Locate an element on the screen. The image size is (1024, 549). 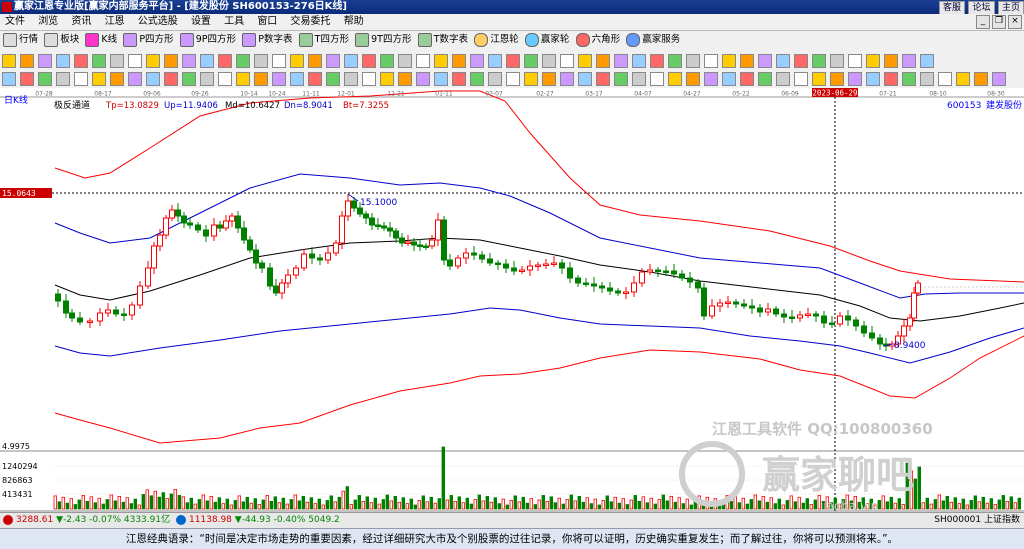
menu-settings: 设置 is located at coordinates (201, 22).